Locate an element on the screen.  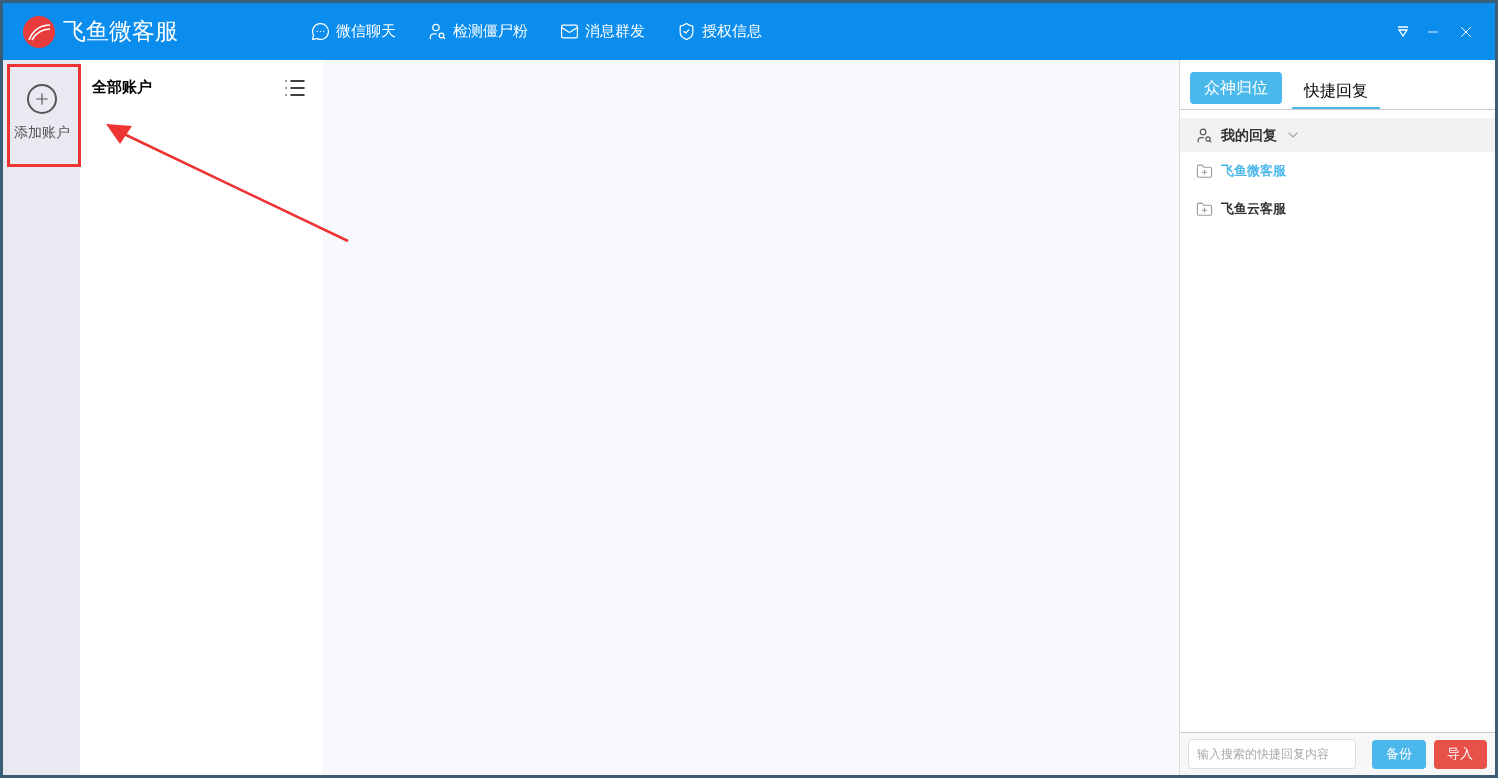
nav-tab: 微信聊天 is located at coordinates (353, 31).